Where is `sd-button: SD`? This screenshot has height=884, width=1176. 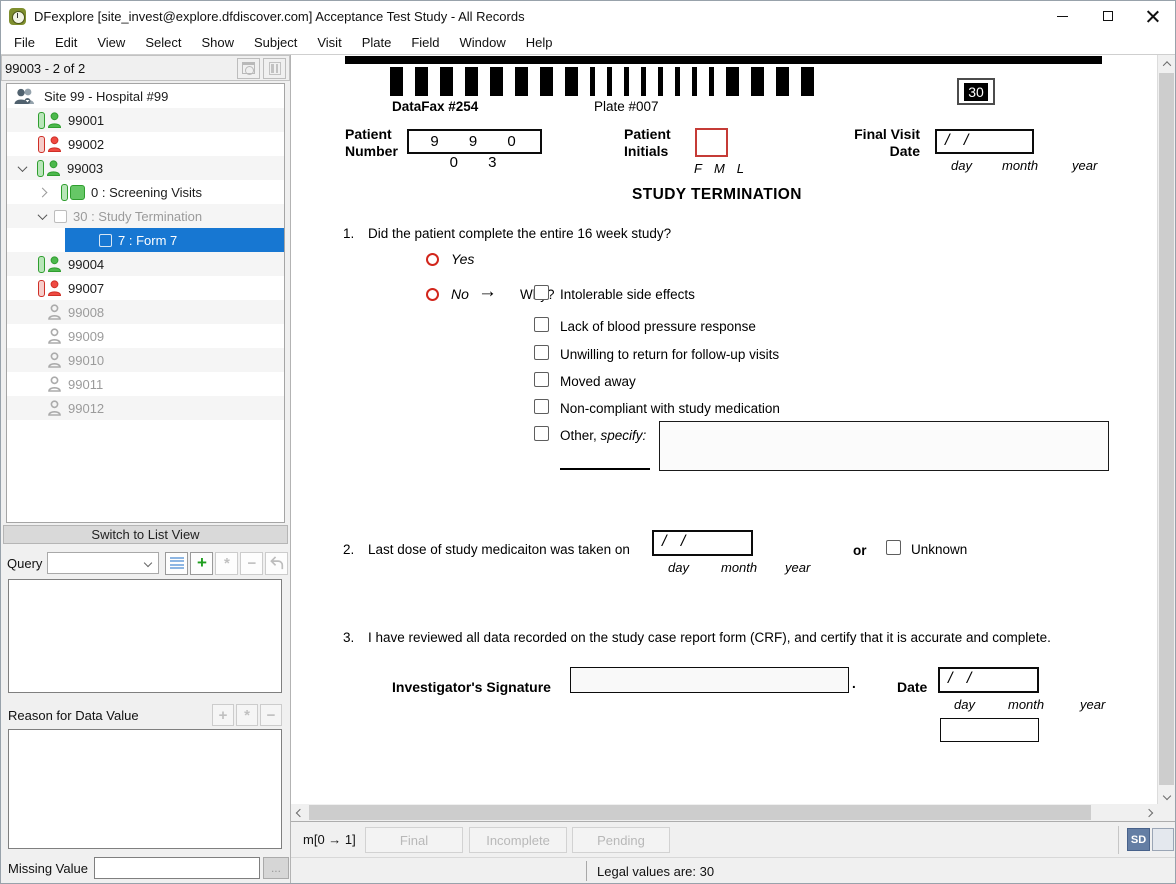
sd-button: SD is located at coordinates (1138, 839).